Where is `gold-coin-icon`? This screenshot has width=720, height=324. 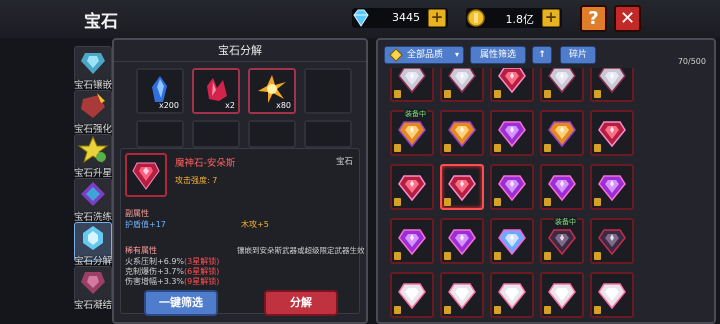
gold-coin-icon is located at coordinates (476, 18).